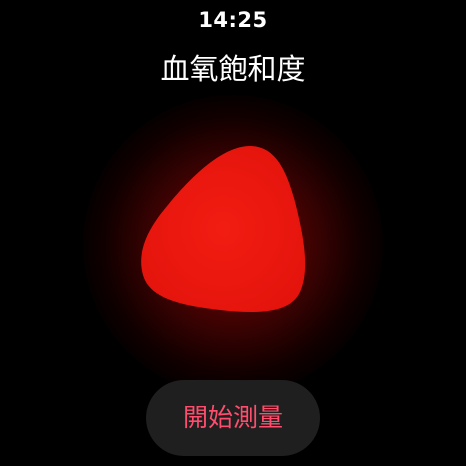  Describe the element at coordinates (233, 418) in the screenshot. I see `start-measurement-button: 開始測量` at that location.